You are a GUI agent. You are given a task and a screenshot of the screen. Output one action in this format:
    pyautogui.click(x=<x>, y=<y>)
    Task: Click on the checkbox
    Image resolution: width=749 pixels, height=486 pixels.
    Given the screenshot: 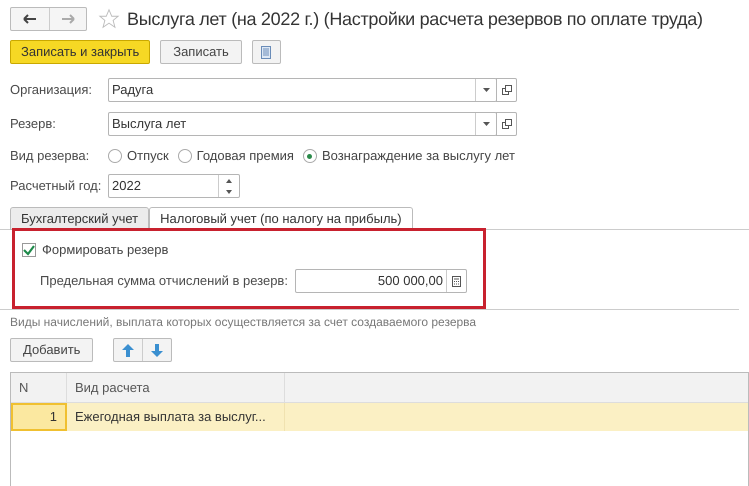 What is the action you would take?
    pyautogui.click(x=29, y=250)
    